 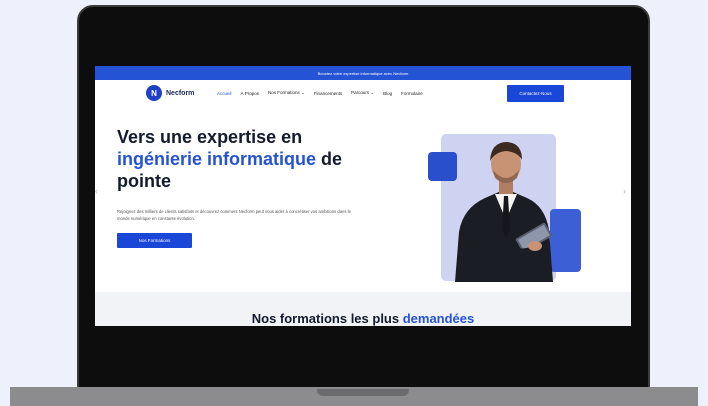 What do you see at coordinates (180, 93) in the screenshot?
I see `logo-text: Necform` at bounding box center [180, 93].